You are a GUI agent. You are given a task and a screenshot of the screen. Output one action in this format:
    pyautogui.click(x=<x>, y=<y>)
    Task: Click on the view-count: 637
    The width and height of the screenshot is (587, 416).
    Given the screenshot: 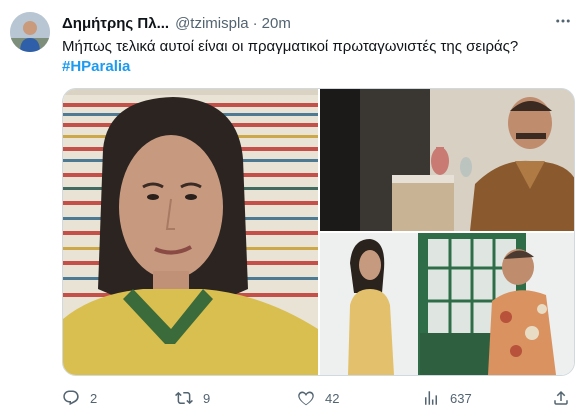 What is the action you would take?
    pyautogui.click(x=461, y=398)
    